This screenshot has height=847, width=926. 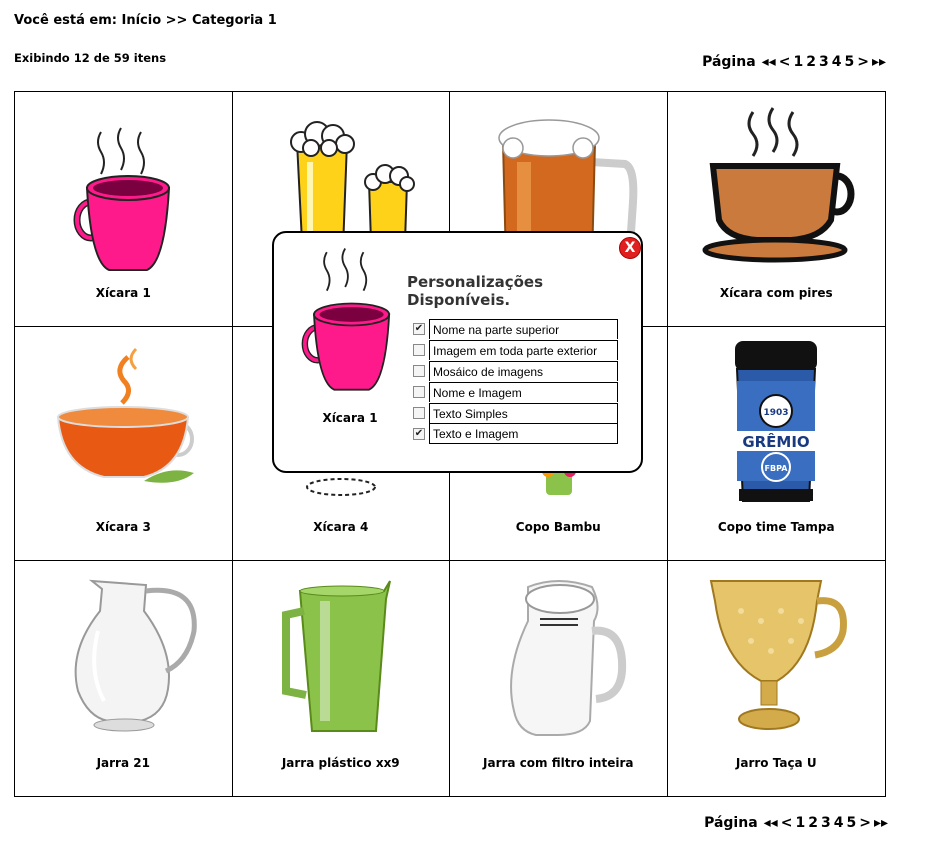 What do you see at coordinates (123, 763) in the screenshot?
I see `product-name: Jarra 21` at bounding box center [123, 763].